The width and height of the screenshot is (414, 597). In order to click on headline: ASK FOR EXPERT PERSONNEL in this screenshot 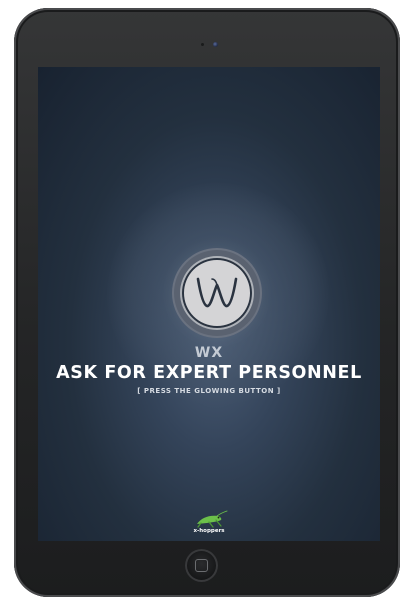, I will do `click(209, 373)`.